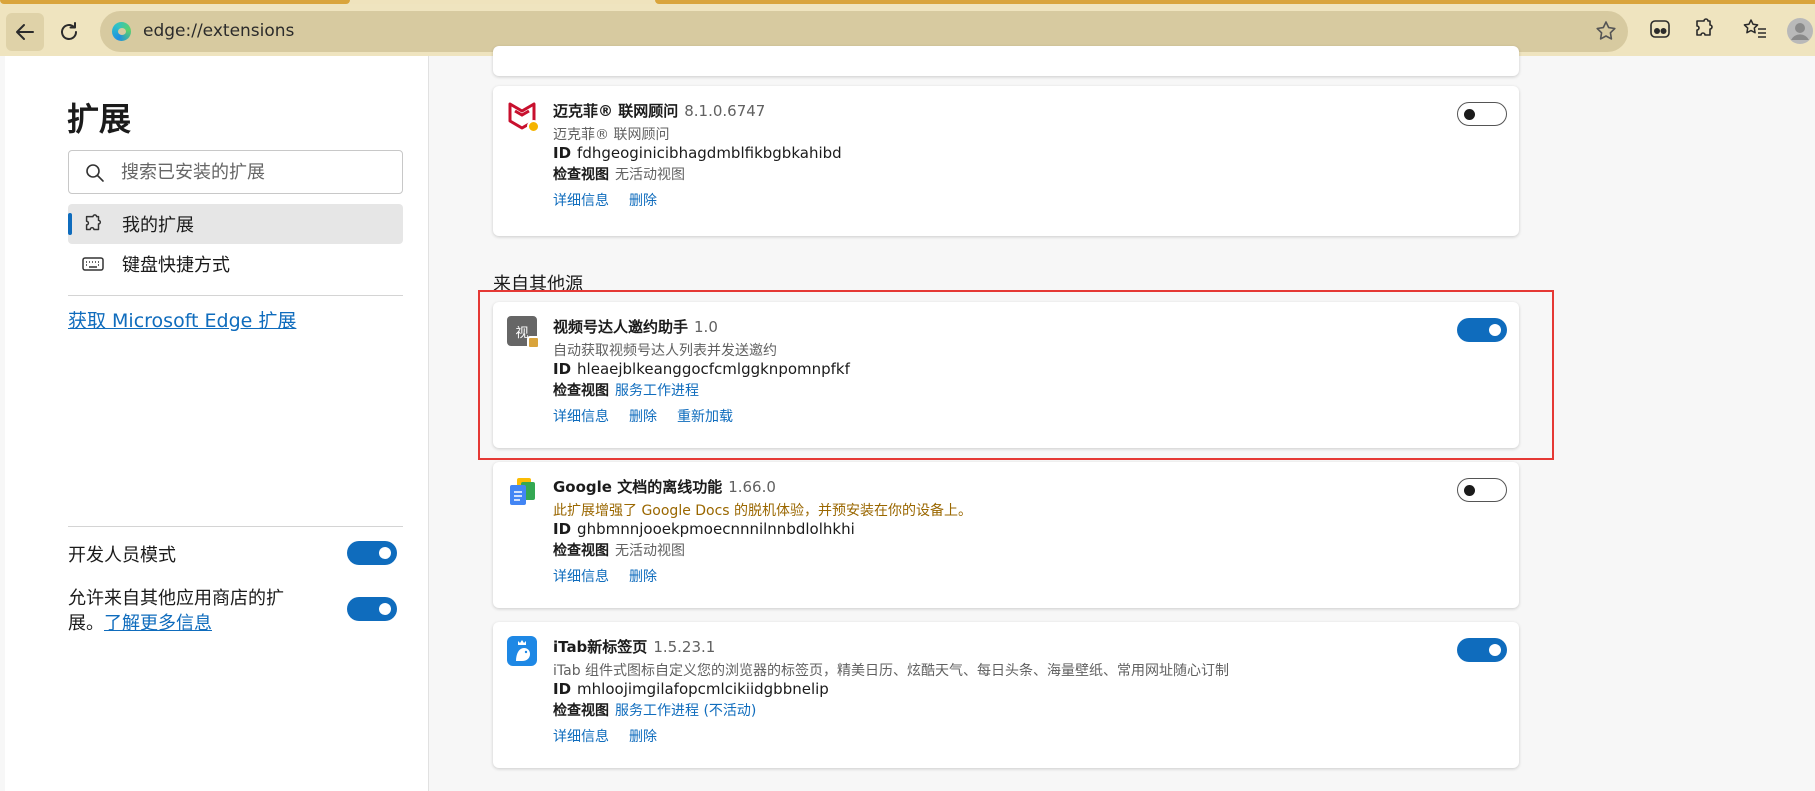 This screenshot has height=791, width=1815. I want to click on extension-description: 自动获取视频号达人列表并发送邀约, so click(665, 351).